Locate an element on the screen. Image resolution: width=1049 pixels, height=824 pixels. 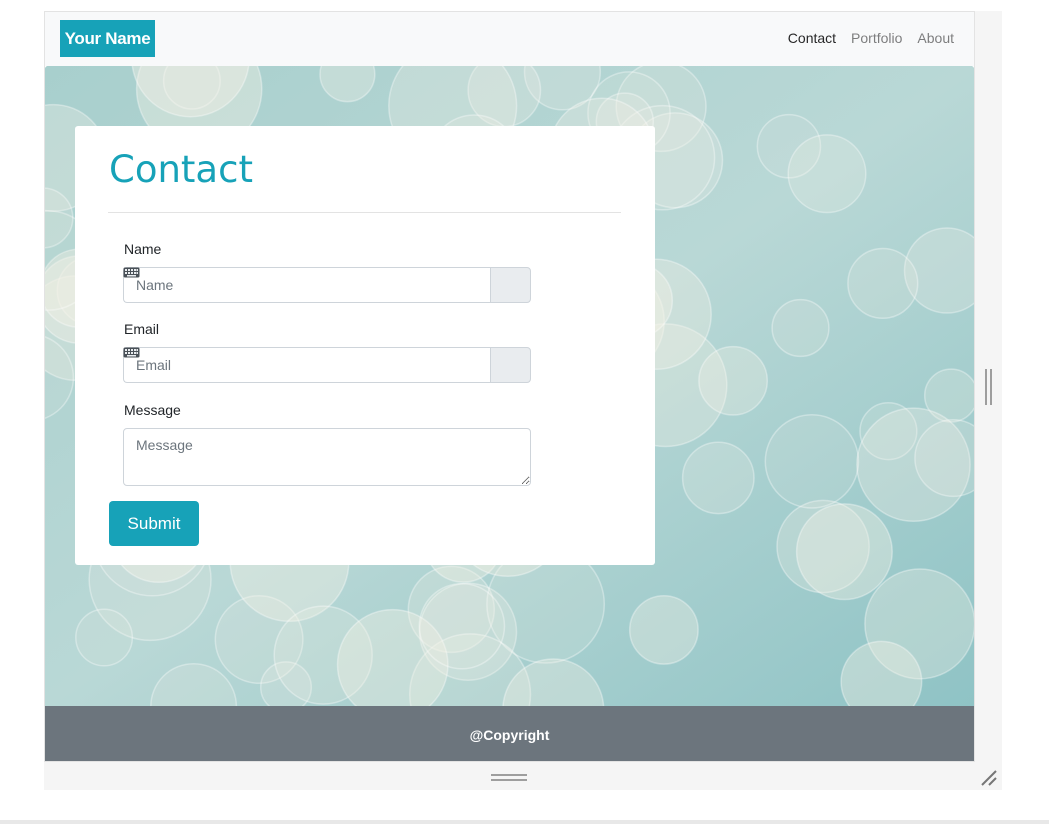
message-textarea is located at coordinates (327, 457).